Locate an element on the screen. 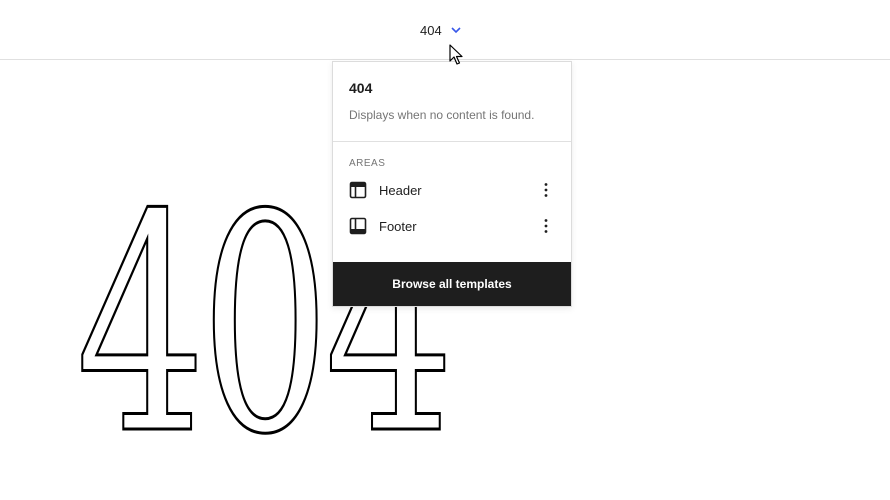  browse-all-templates-button: Browse all templates is located at coordinates (452, 284).